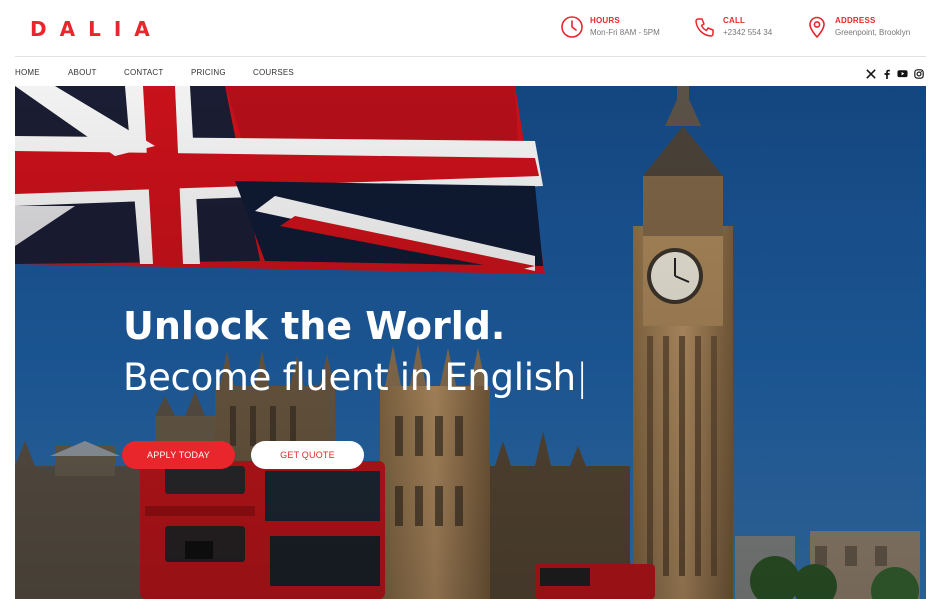 The height and width of the screenshot is (599, 942). What do you see at coordinates (278, 72) in the screenshot?
I see `nav-item-courses: COURSES` at bounding box center [278, 72].